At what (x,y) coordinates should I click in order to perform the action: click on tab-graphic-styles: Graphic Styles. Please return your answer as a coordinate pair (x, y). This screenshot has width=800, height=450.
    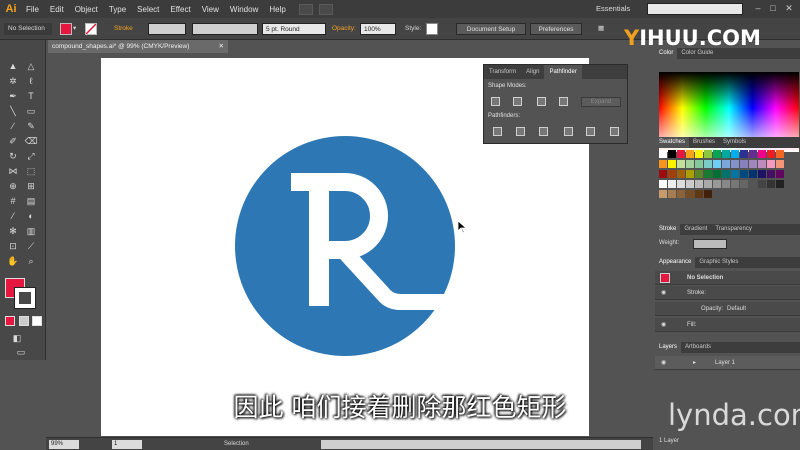
    Looking at the image, I should click on (718, 262).